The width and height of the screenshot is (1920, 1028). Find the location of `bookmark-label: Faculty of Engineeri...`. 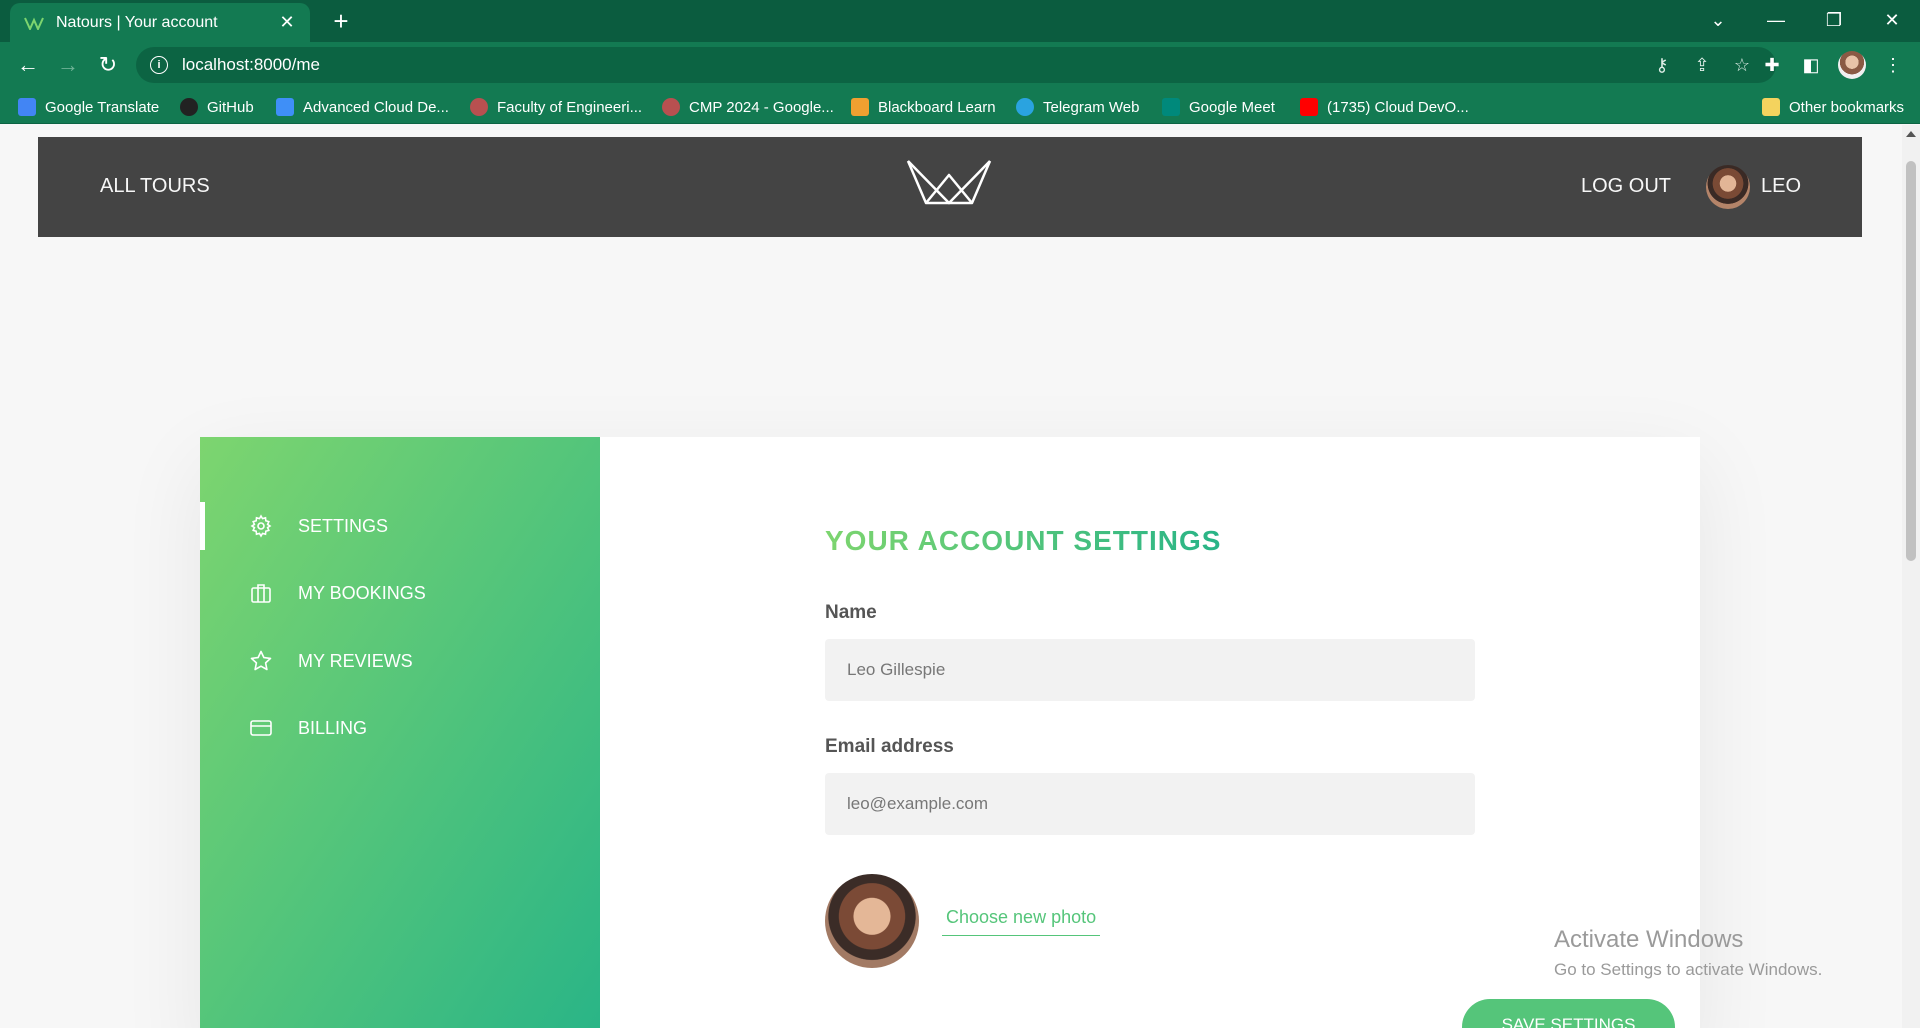

bookmark-label: Faculty of Engineeri... is located at coordinates (570, 107).